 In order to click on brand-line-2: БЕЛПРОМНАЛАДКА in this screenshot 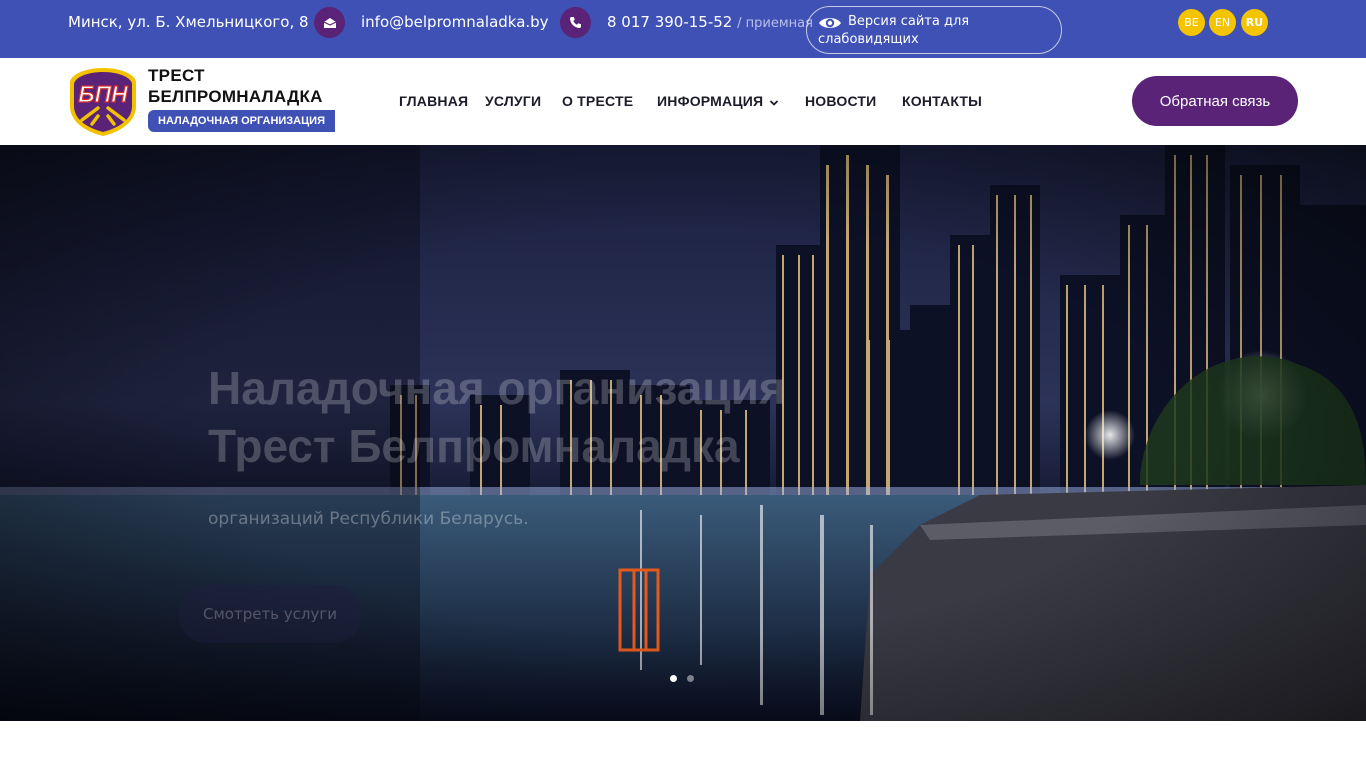, I will do `click(235, 96)`.